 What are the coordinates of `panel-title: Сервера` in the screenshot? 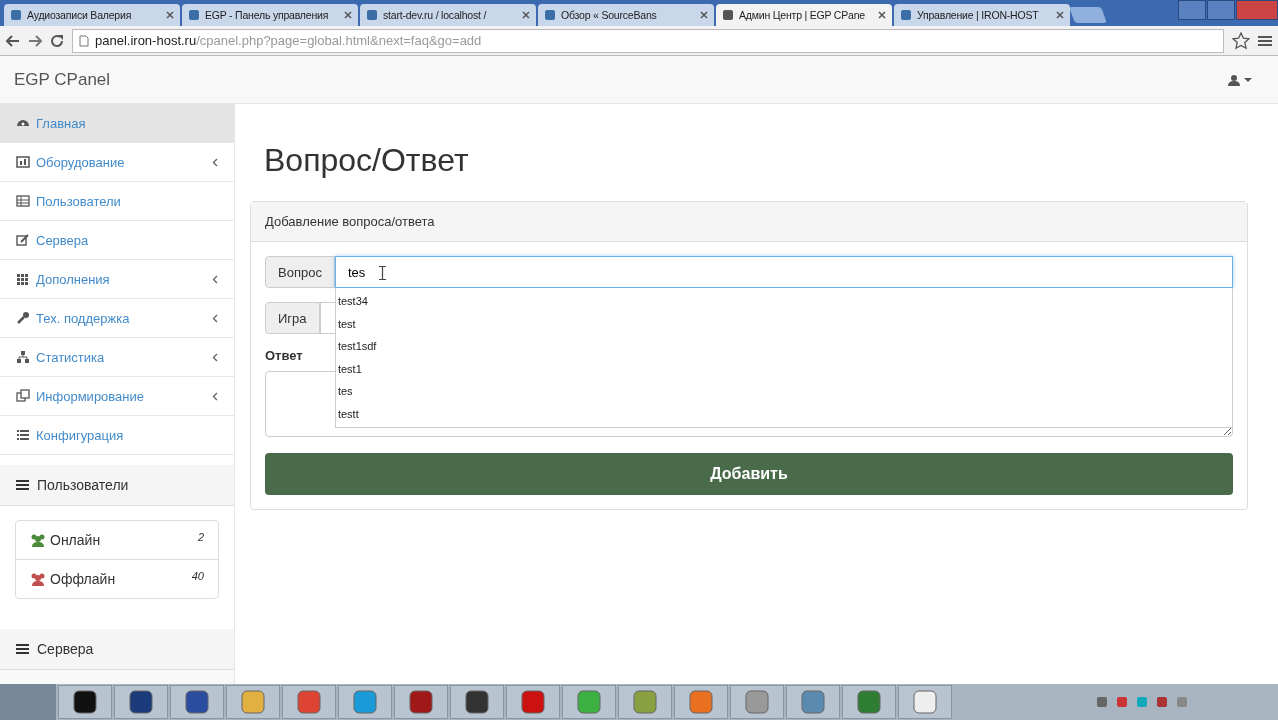 It's located at (65, 649).